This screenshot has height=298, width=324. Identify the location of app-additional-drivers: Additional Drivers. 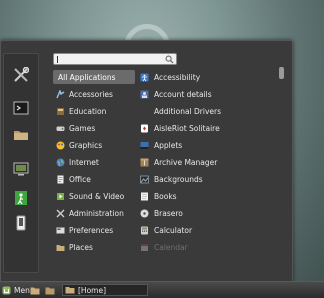
(208, 111).